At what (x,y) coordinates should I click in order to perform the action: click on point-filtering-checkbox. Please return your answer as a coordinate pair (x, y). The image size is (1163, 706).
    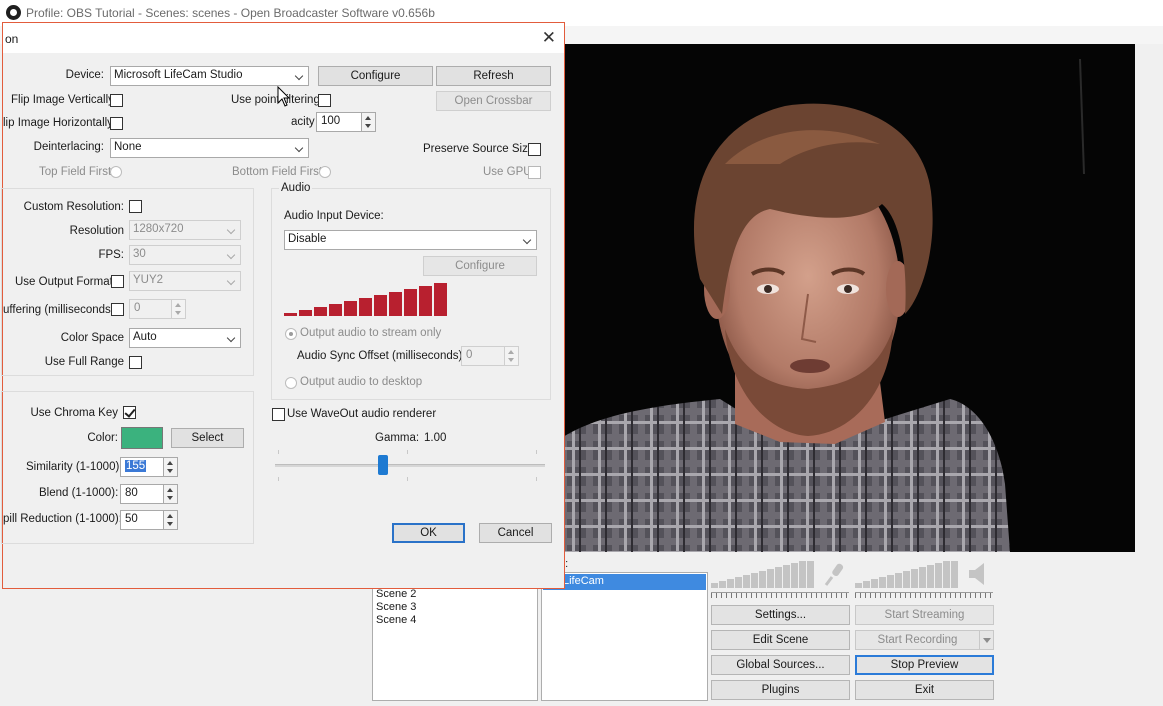
    Looking at the image, I should click on (324, 100).